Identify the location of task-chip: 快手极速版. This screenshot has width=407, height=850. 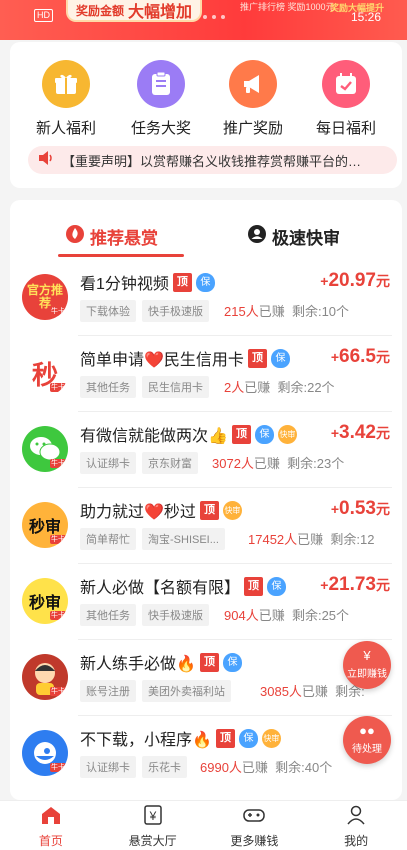
(175, 615).